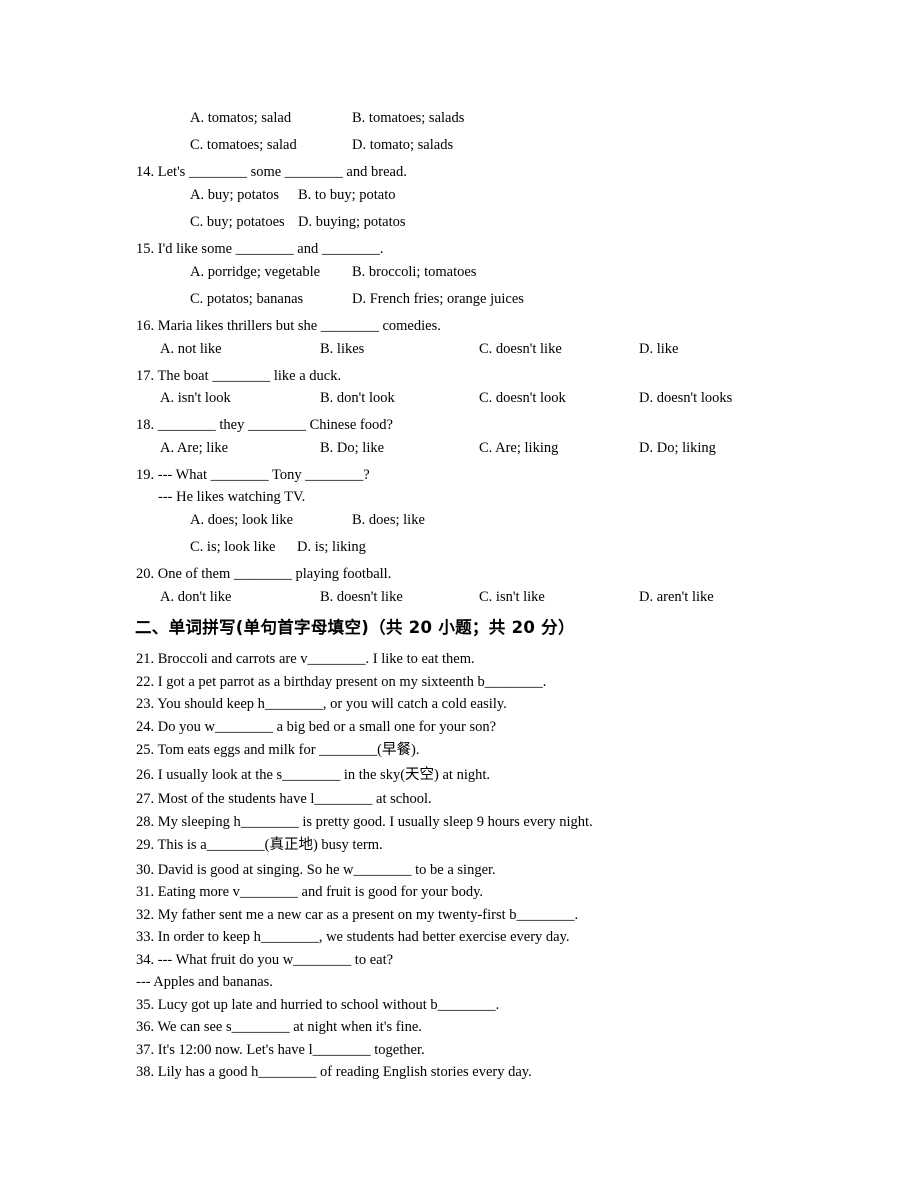  I want to click on option-d: D. Do; liking, so click(677, 448).